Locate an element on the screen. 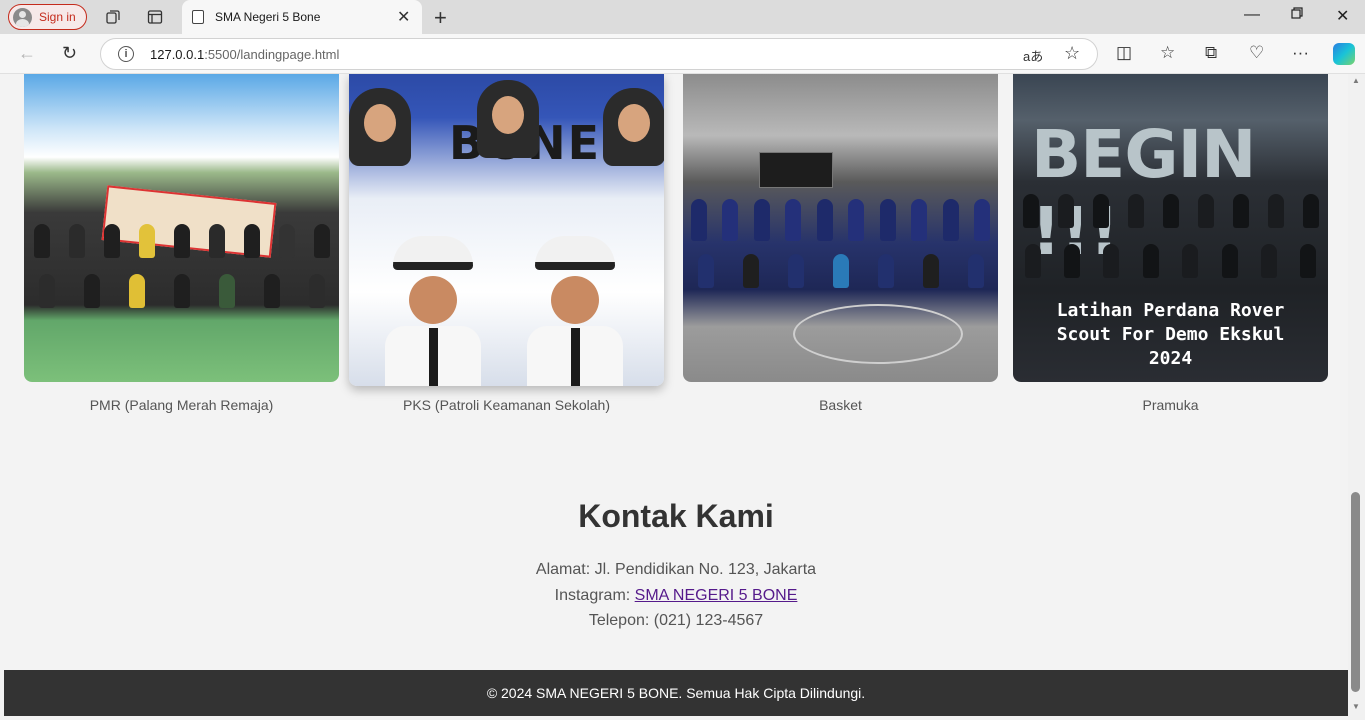  activity-caption: PKS (Patroli Keamanan Sekolah) is located at coordinates (506, 405).